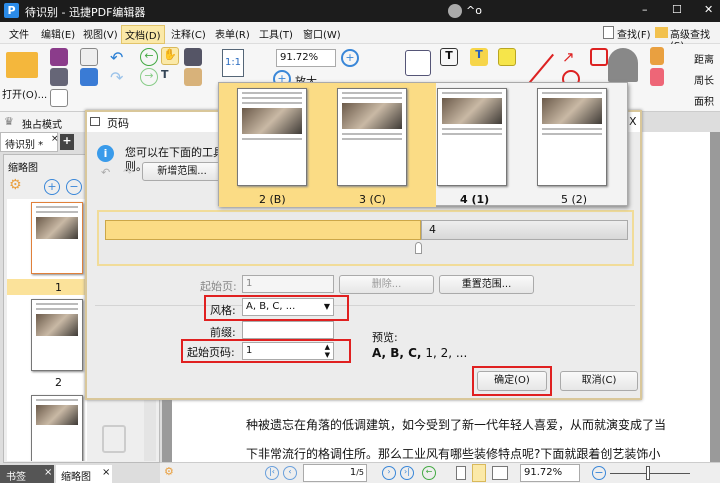  Describe the element at coordinates (95, 121) in the screenshot. I see `dialog-icon` at that location.